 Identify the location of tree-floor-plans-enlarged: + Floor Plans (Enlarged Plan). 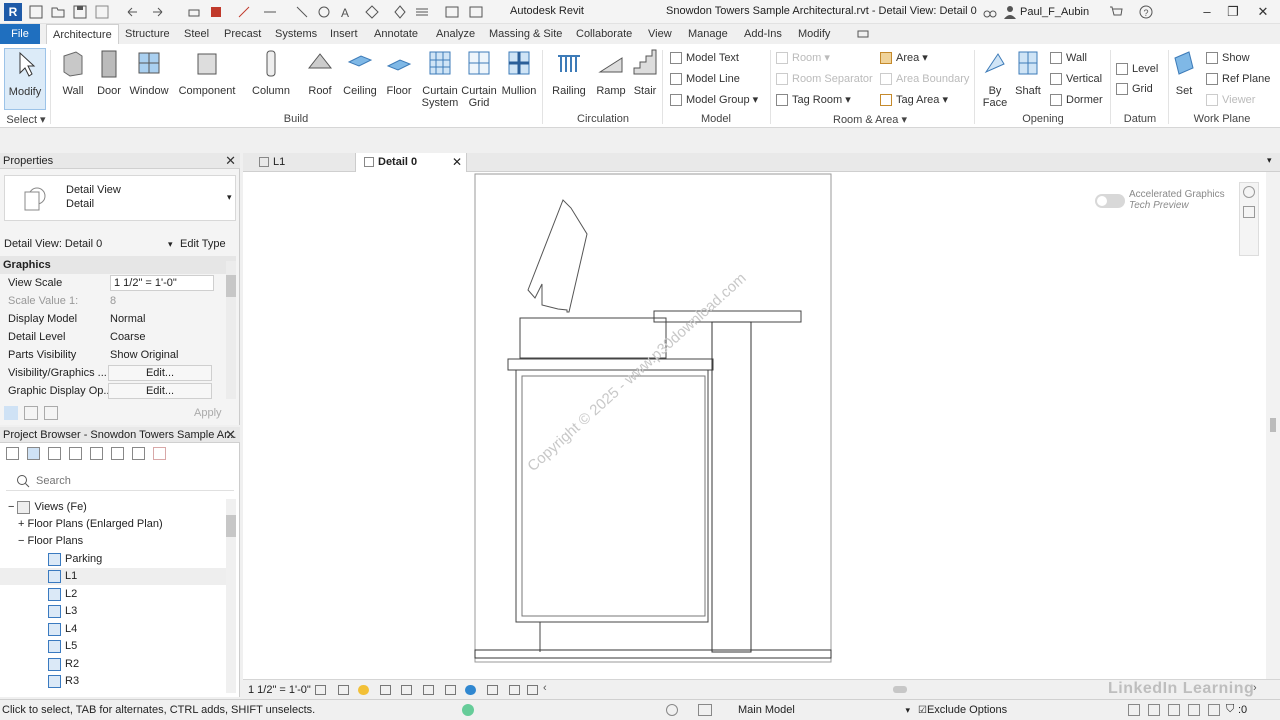
(90, 524).